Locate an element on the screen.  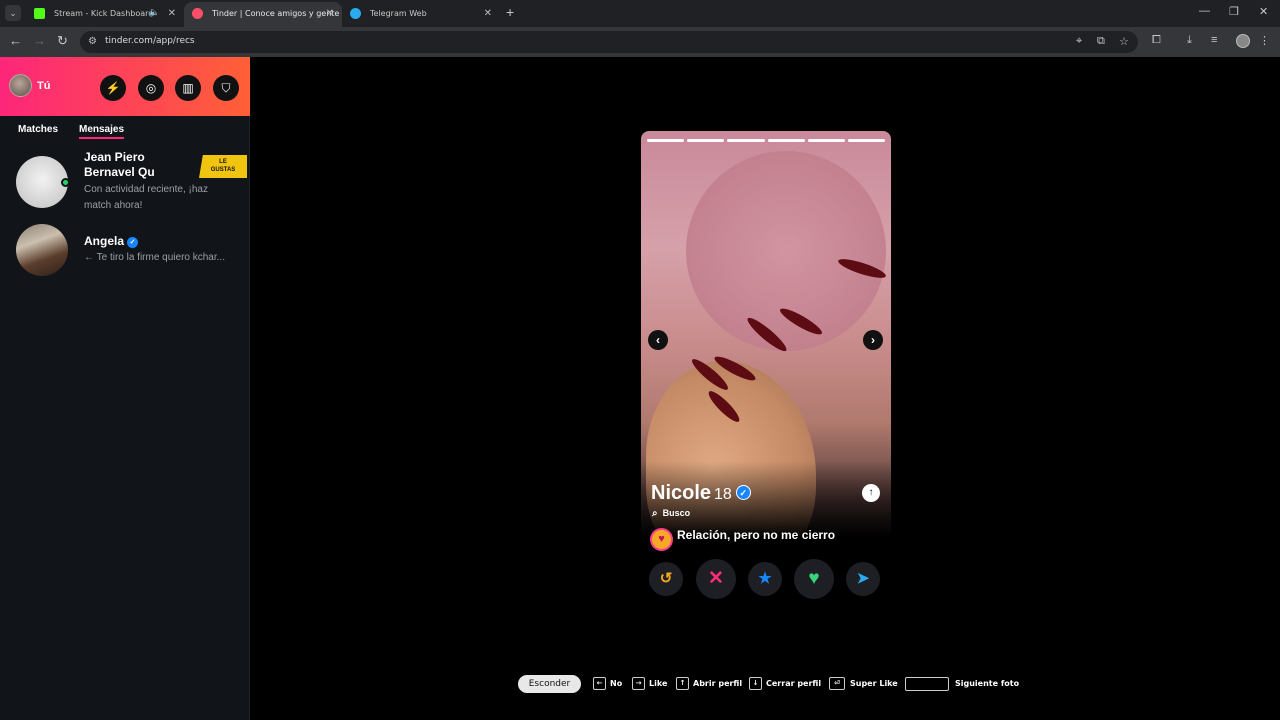
bookmark-star-icon: ☆ is located at coordinates (1124, 41).